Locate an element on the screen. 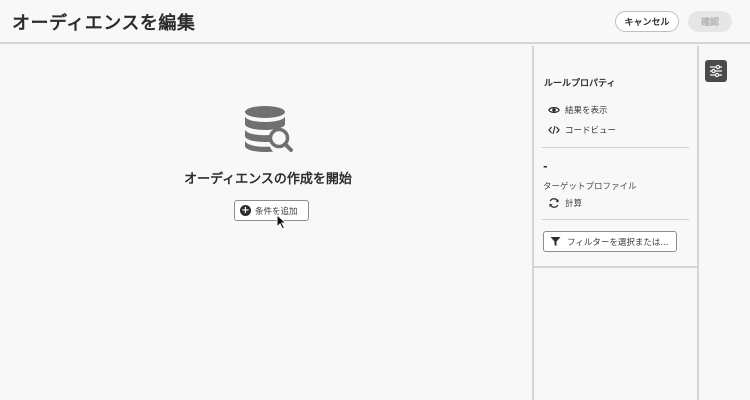 This screenshot has width=750, height=400. code-icon is located at coordinates (554, 130).